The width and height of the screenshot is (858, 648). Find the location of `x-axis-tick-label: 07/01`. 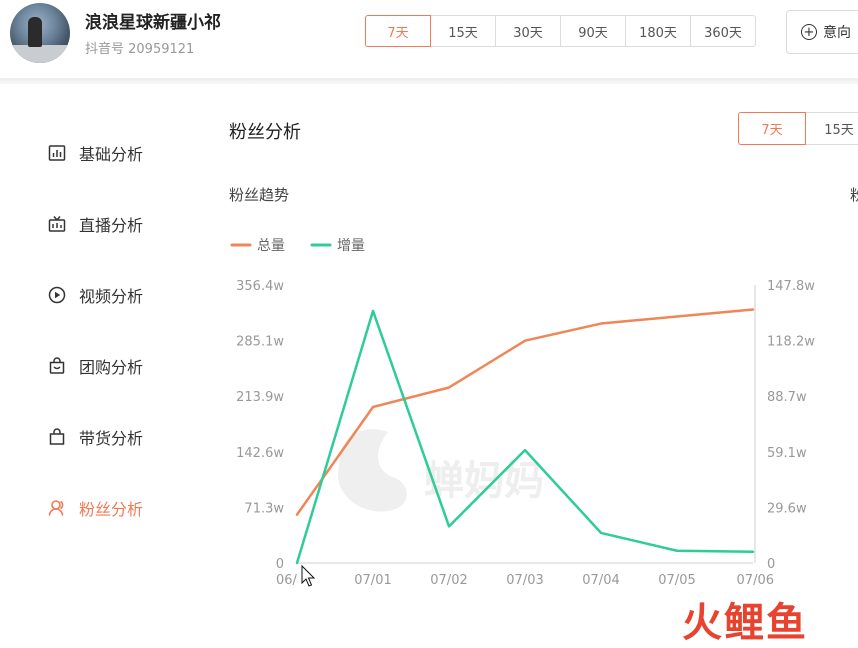

x-axis-tick-label: 07/01 is located at coordinates (372, 580).